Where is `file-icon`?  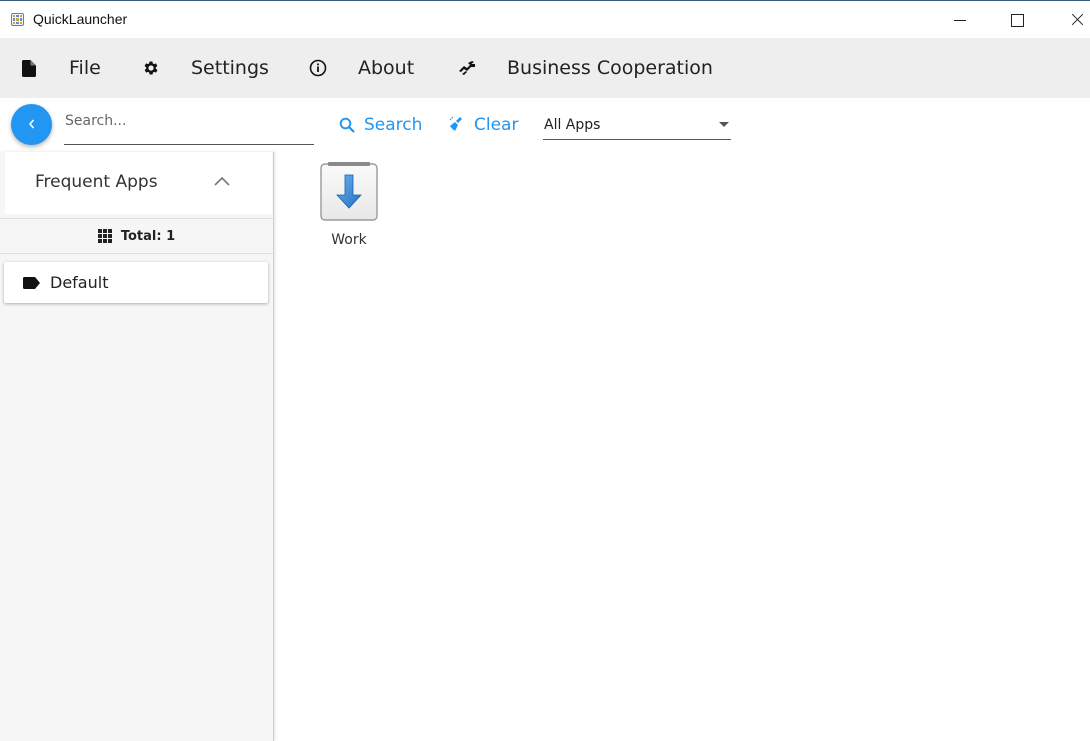 file-icon is located at coordinates (29, 68).